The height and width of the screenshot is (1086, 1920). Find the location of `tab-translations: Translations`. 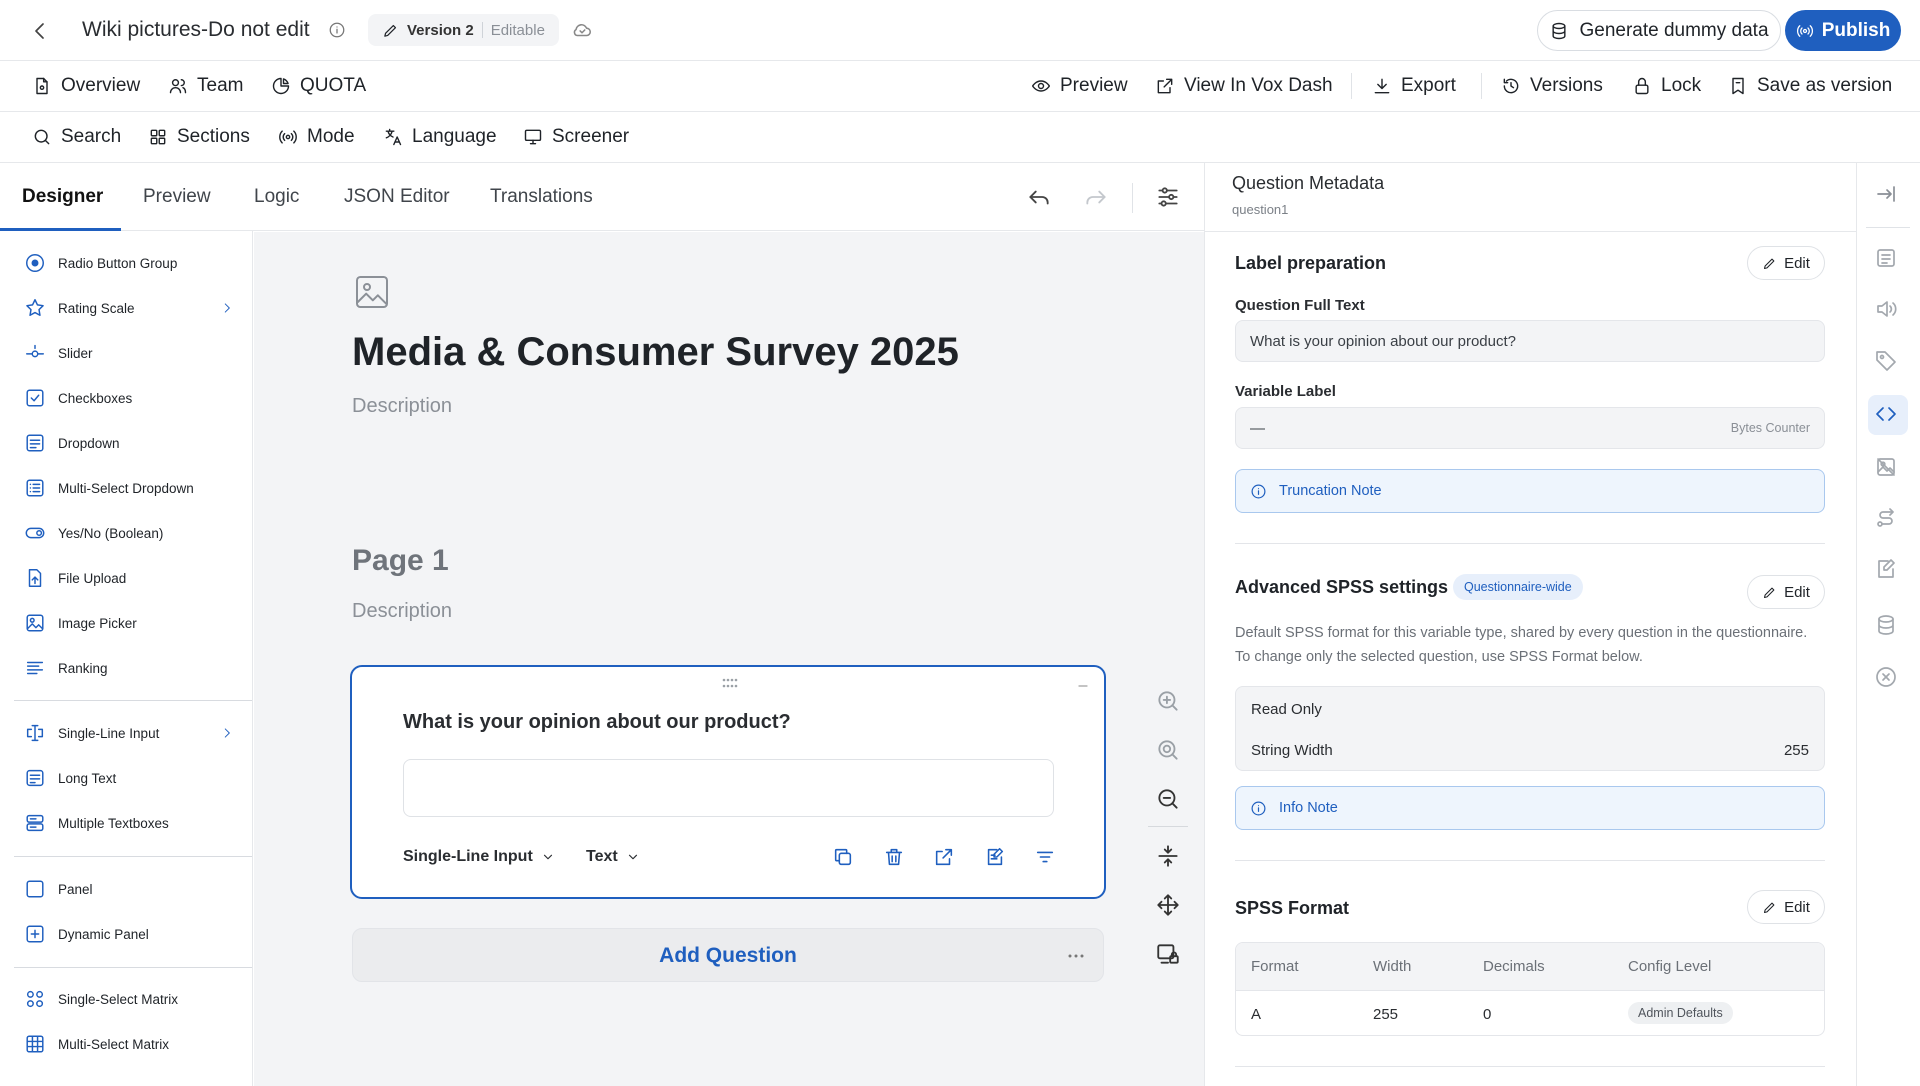

tab-translations: Translations is located at coordinates (541, 197).